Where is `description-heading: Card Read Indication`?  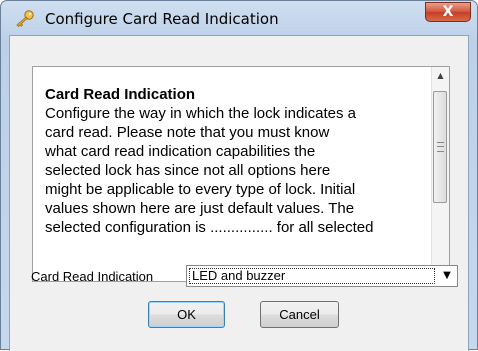 description-heading: Card Read Indication is located at coordinates (120, 94).